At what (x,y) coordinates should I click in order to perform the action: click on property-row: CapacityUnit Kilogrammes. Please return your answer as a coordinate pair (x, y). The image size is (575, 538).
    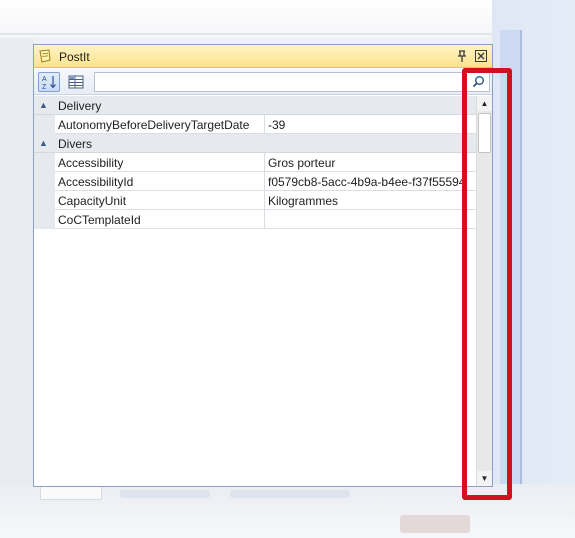
    Looking at the image, I should click on (255, 200).